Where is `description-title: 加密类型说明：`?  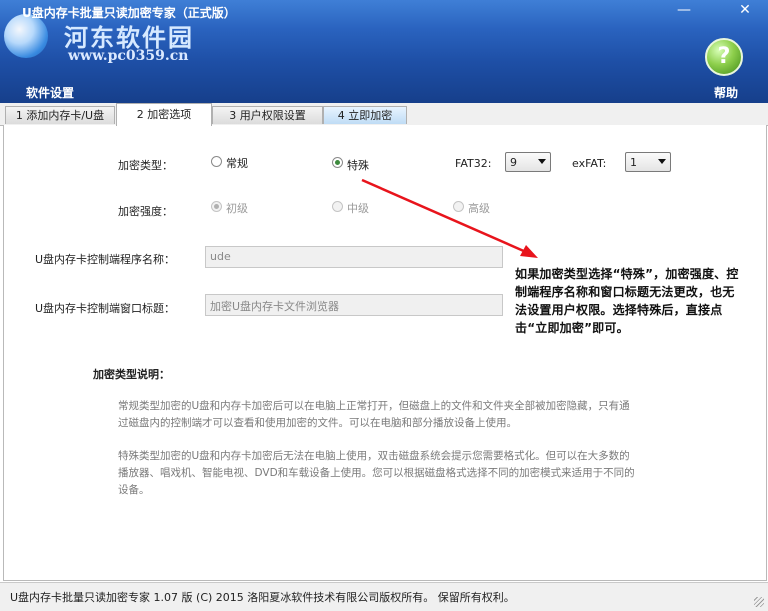
description-title: 加密类型说明： is located at coordinates (131, 374).